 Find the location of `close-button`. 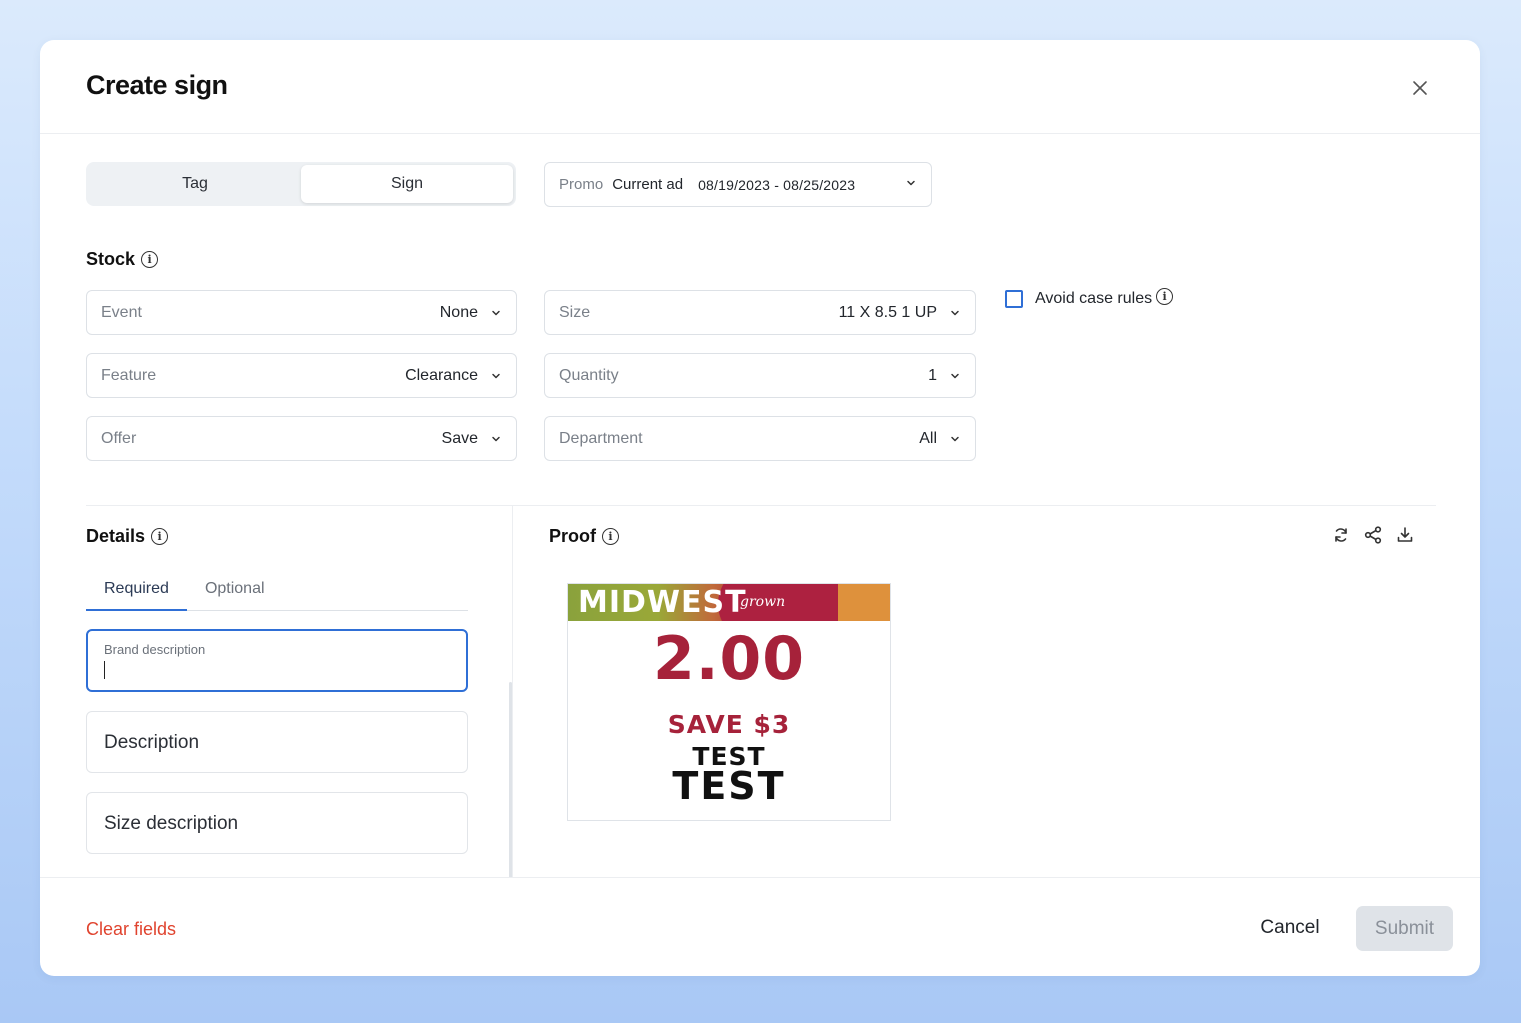

close-button is located at coordinates (1420, 88).